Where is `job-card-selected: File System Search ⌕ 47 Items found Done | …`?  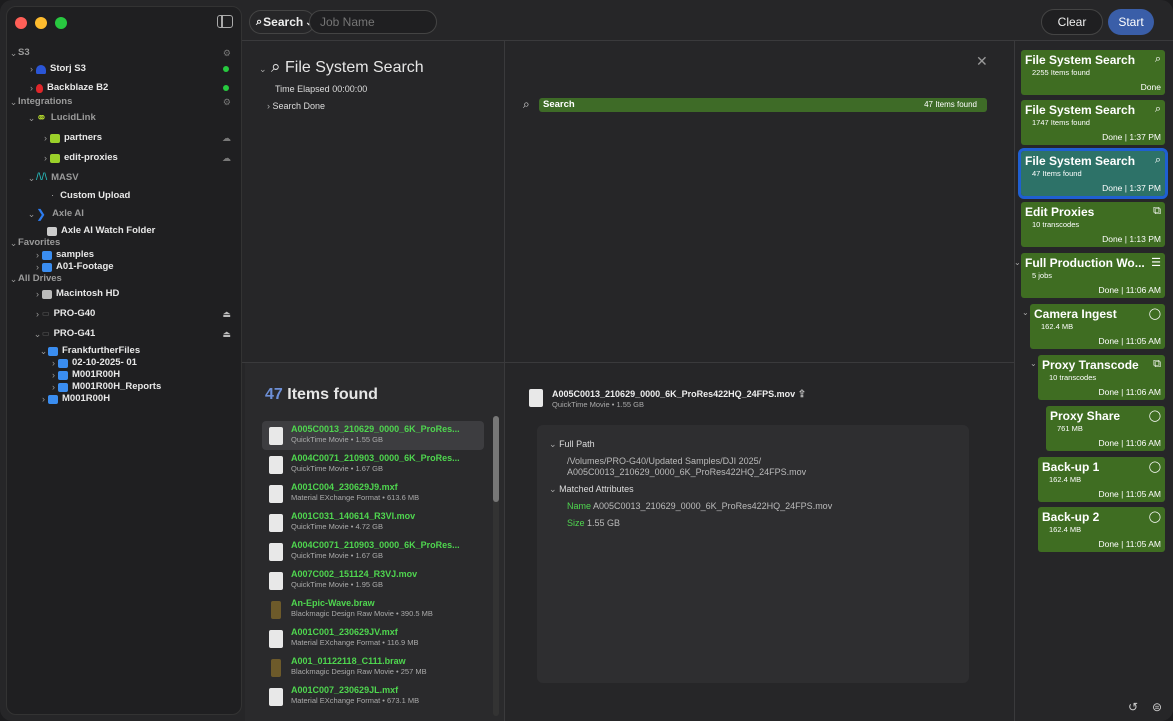
job-card-selected: File System Search ⌕ 47 Items found Done | … is located at coordinates (1093, 173).